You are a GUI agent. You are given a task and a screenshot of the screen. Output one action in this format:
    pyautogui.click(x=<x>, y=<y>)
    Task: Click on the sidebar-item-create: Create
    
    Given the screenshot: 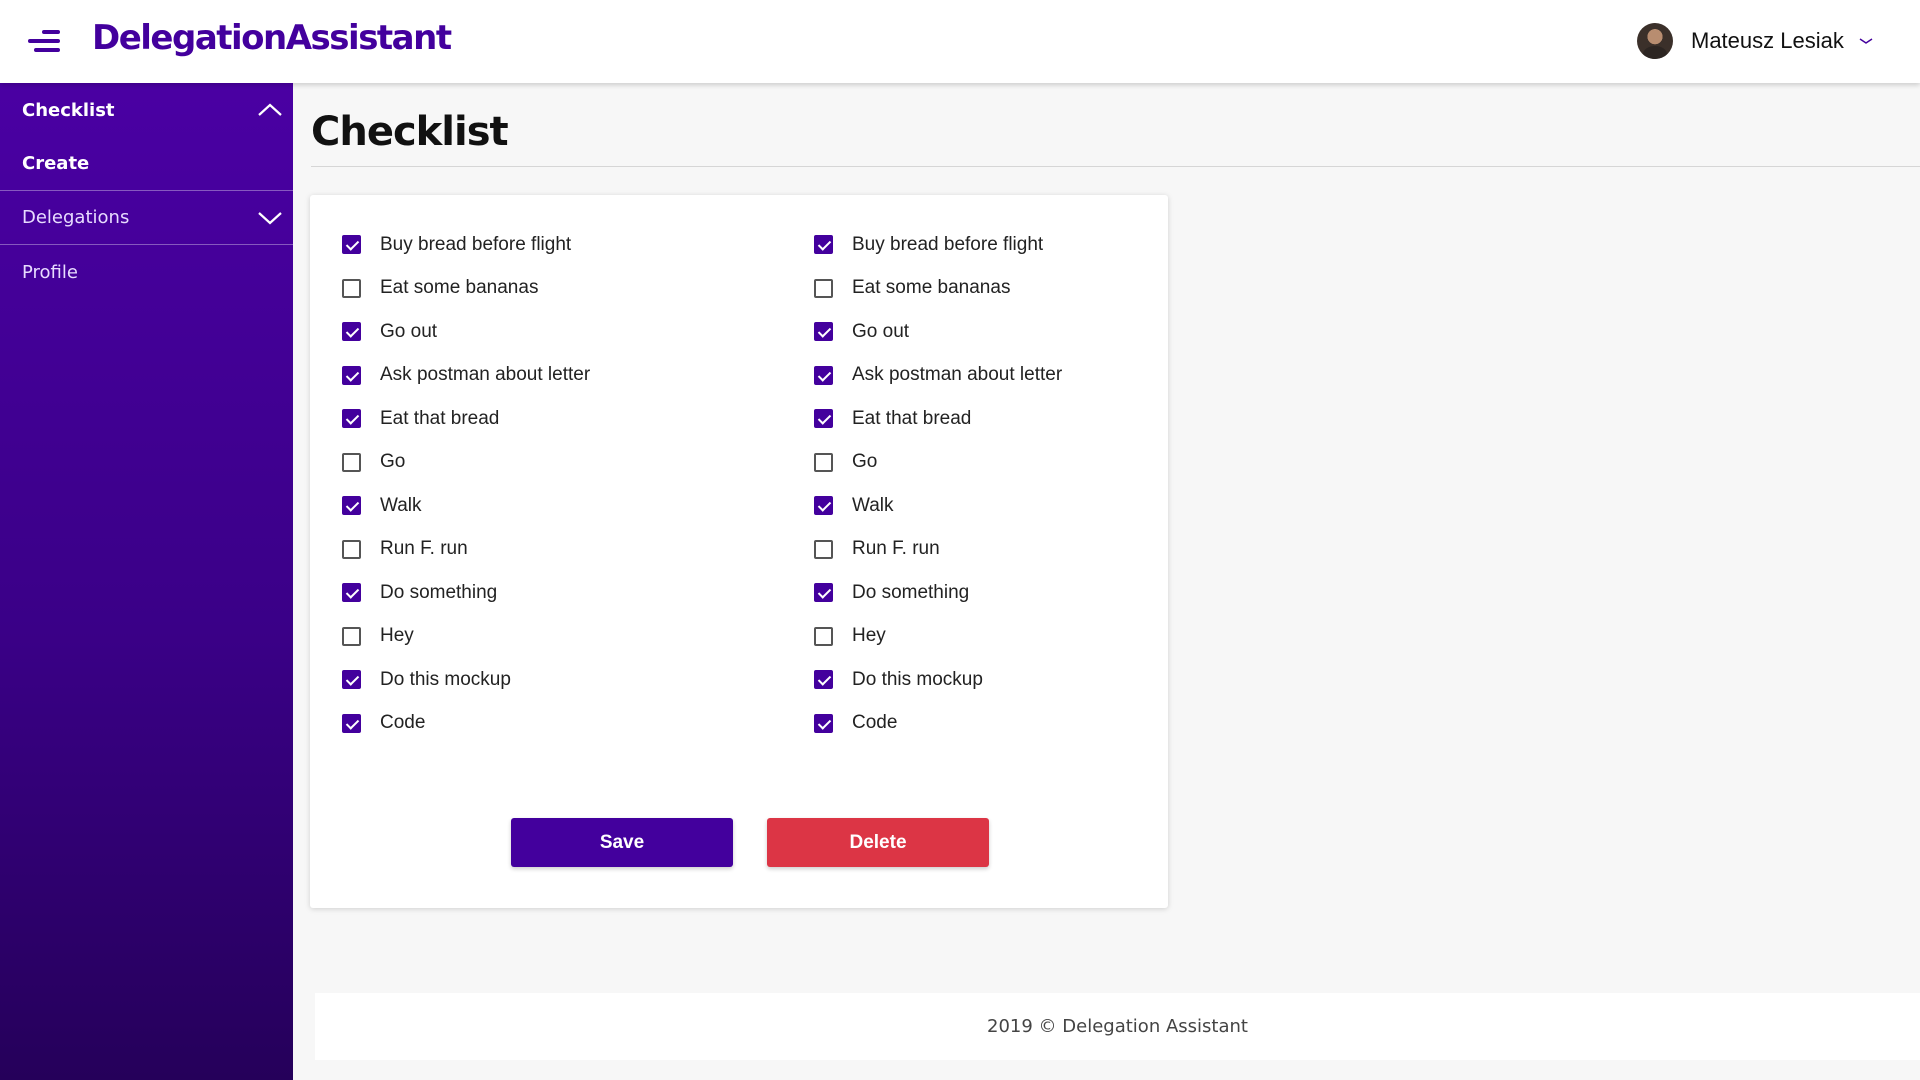 What is the action you would take?
    pyautogui.click(x=146, y=164)
    